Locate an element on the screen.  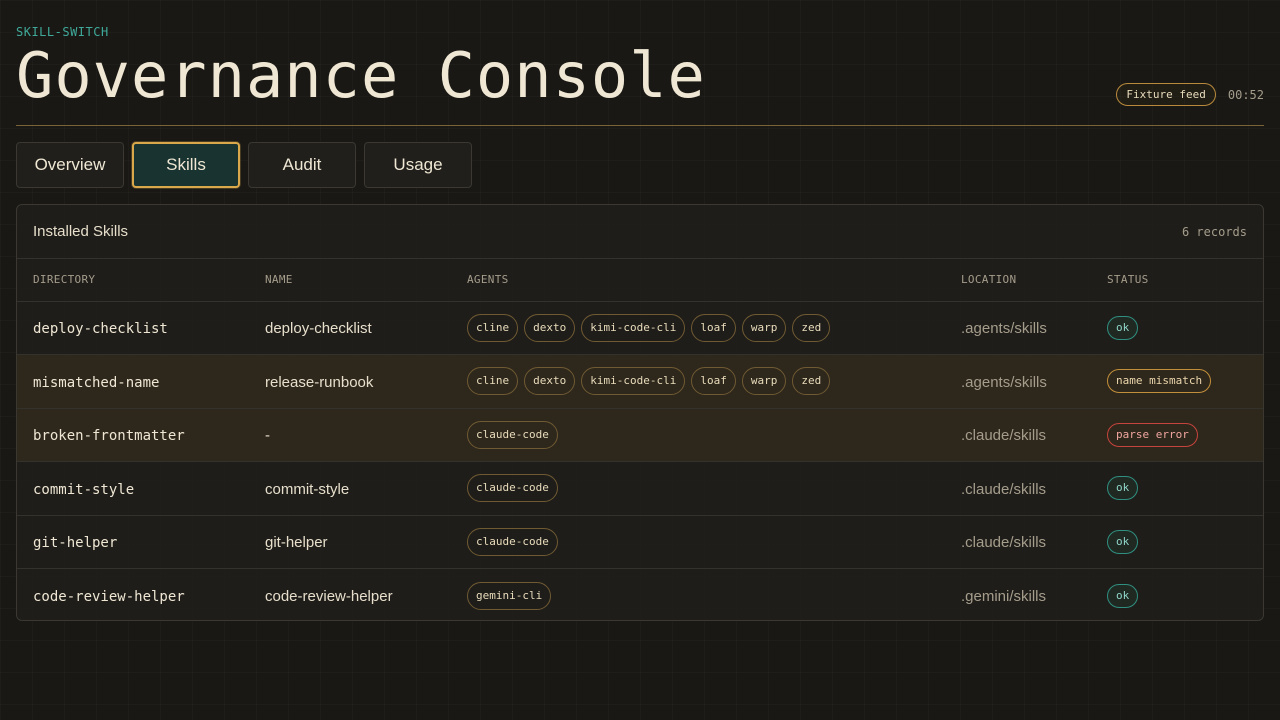
agent-chips: gemini-cli is located at coordinates (698, 595).